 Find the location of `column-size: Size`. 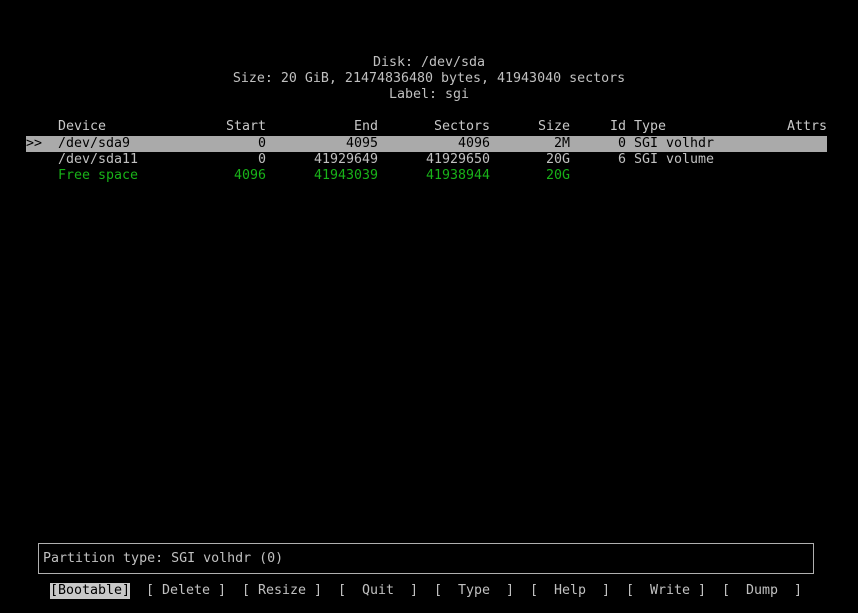

column-size: Size is located at coordinates (553, 126).